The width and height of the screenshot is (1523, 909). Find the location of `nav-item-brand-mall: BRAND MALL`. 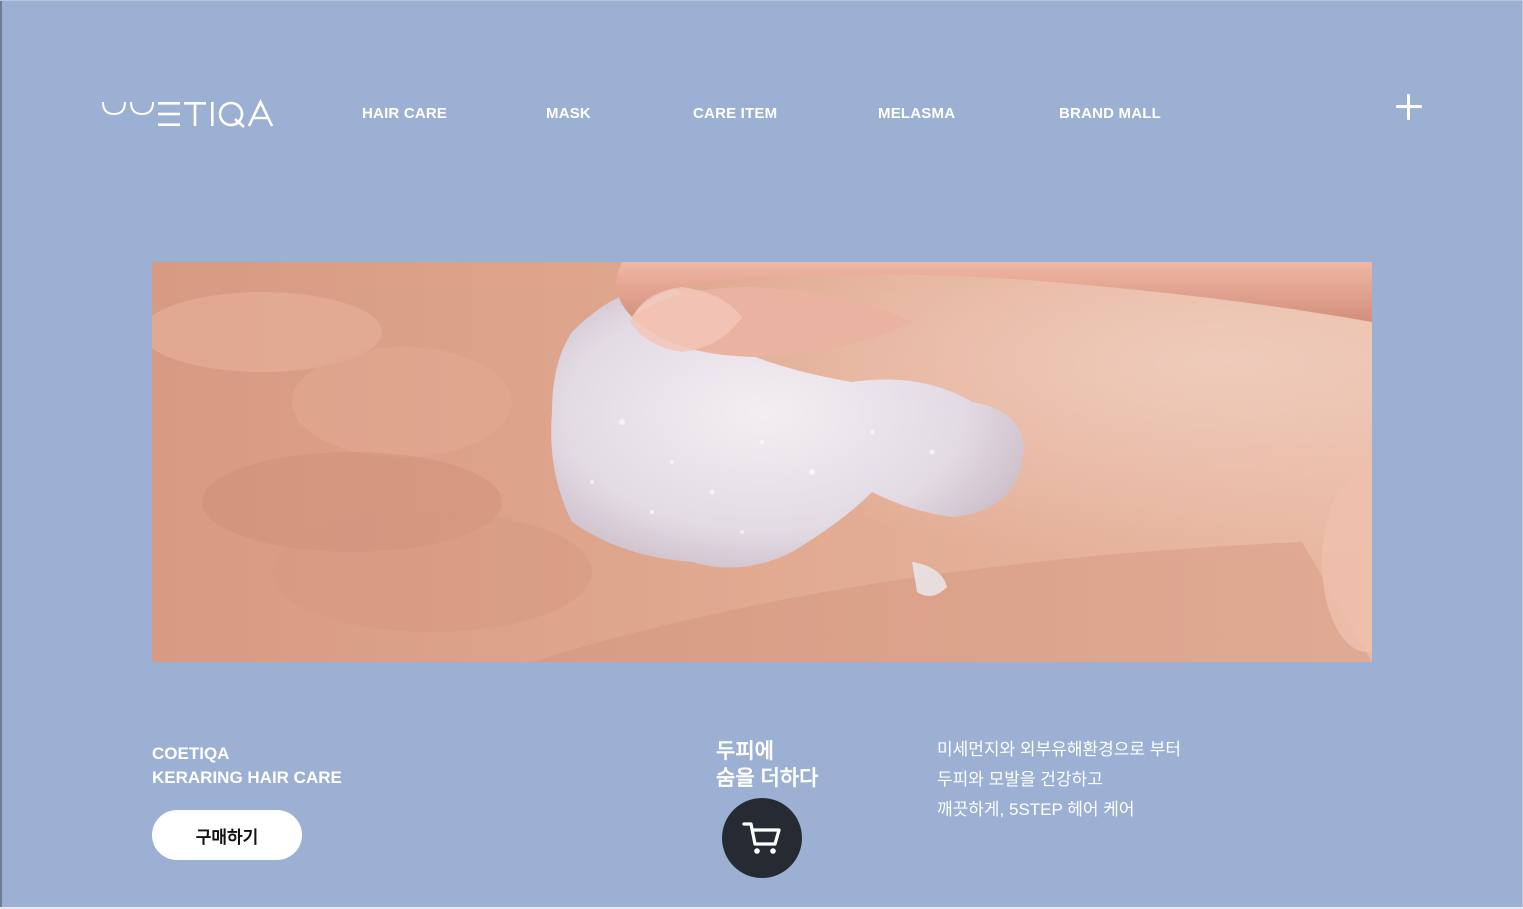

nav-item-brand-mall: BRAND MALL is located at coordinates (1110, 114).